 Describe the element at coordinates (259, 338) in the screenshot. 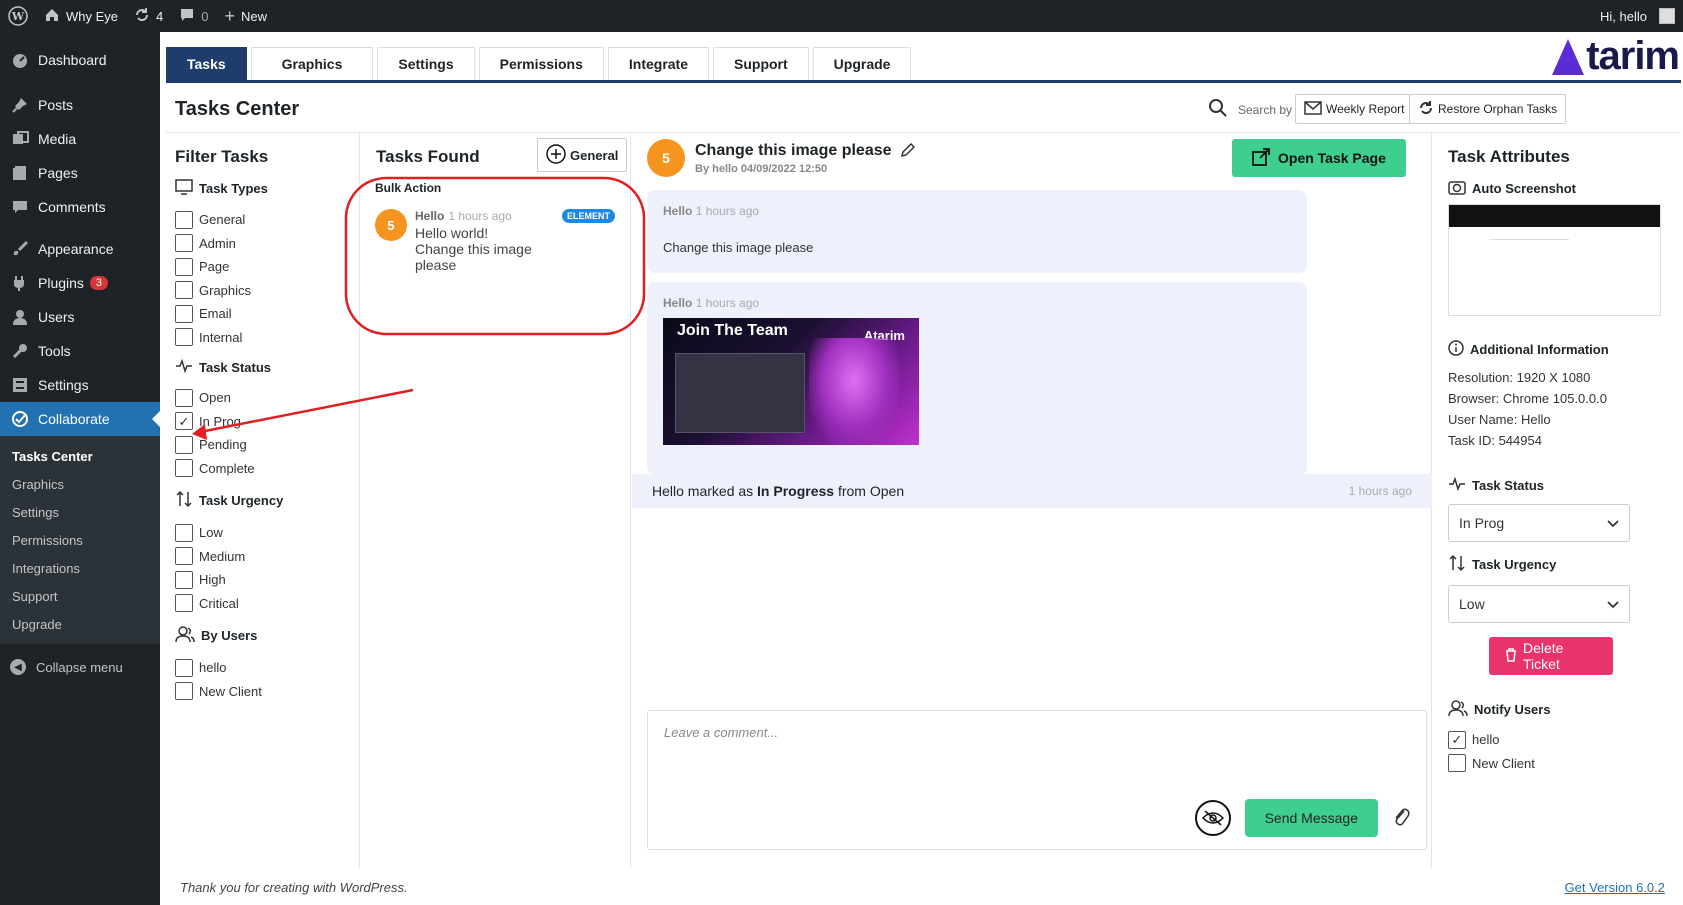

I see `filter-type-internal: Internal` at that location.